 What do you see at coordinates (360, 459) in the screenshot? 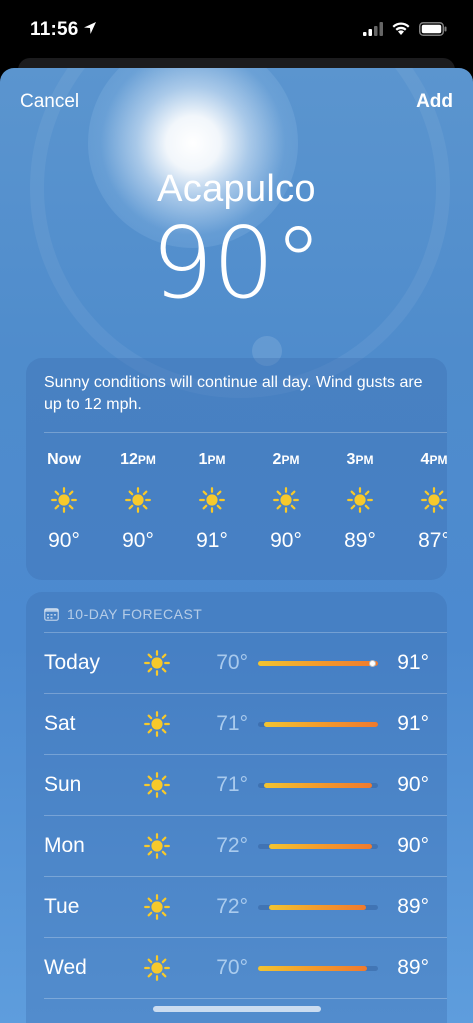
I see `hour-label: 3PM` at bounding box center [360, 459].